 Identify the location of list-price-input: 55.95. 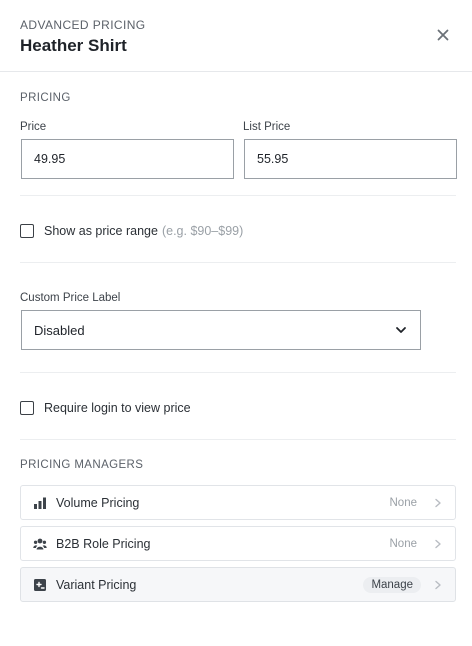
(350, 159).